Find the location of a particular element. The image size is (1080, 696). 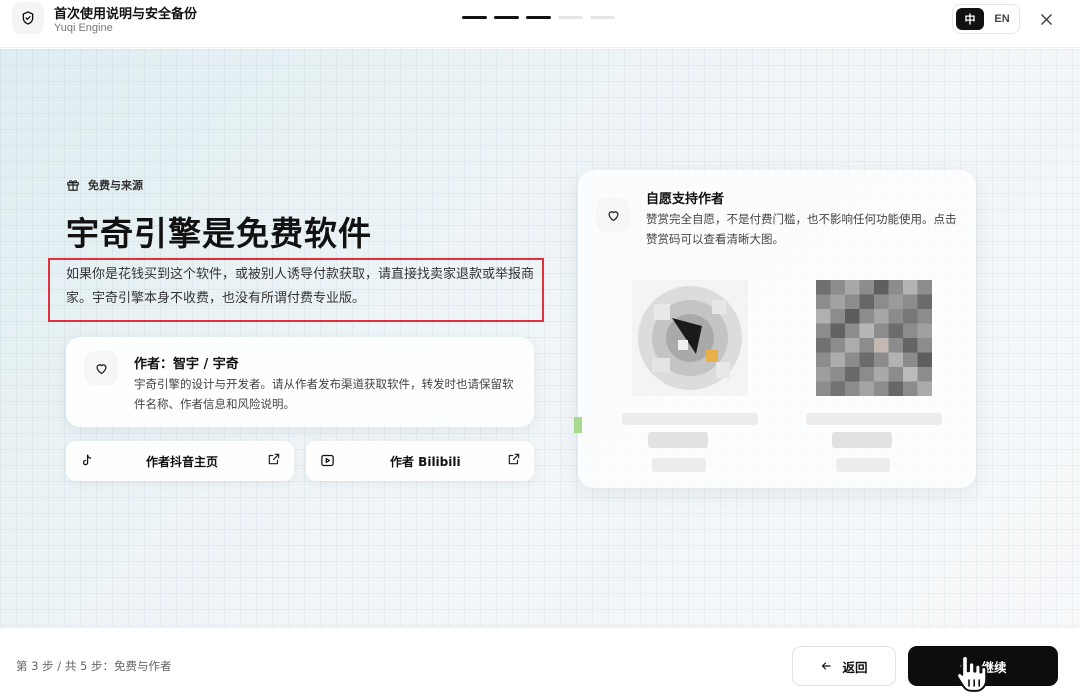

douyin-link-label: 作者抖音主页 is located at coordinates (182, 462).